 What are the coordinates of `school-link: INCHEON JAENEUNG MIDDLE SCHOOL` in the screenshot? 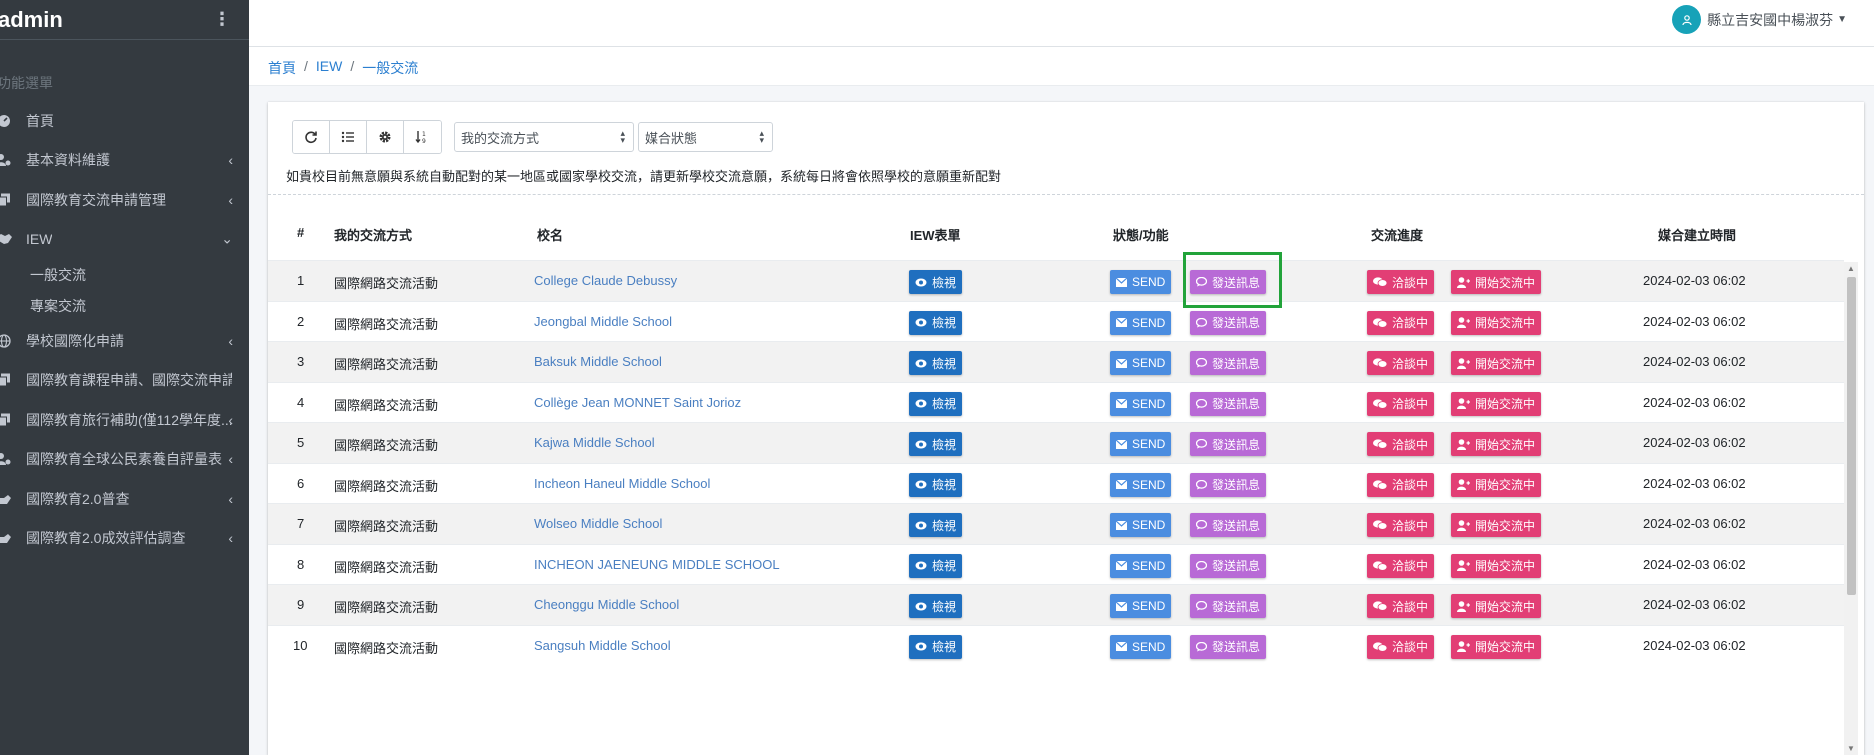 It's located at (657, 564).